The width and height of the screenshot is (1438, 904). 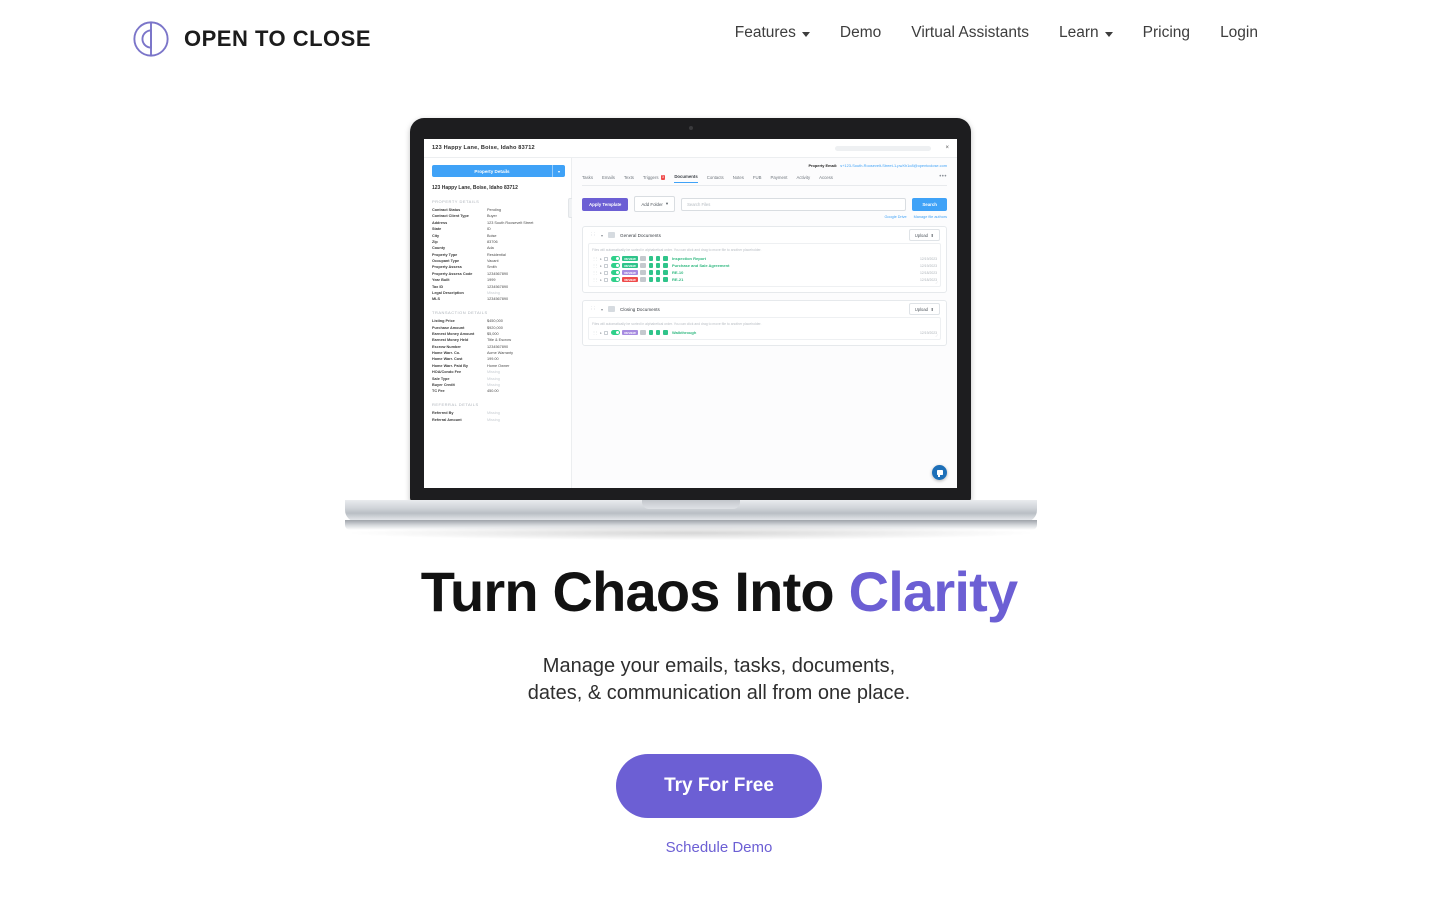 I want to click on field-value: $5,000, so click(x=526, y=335).